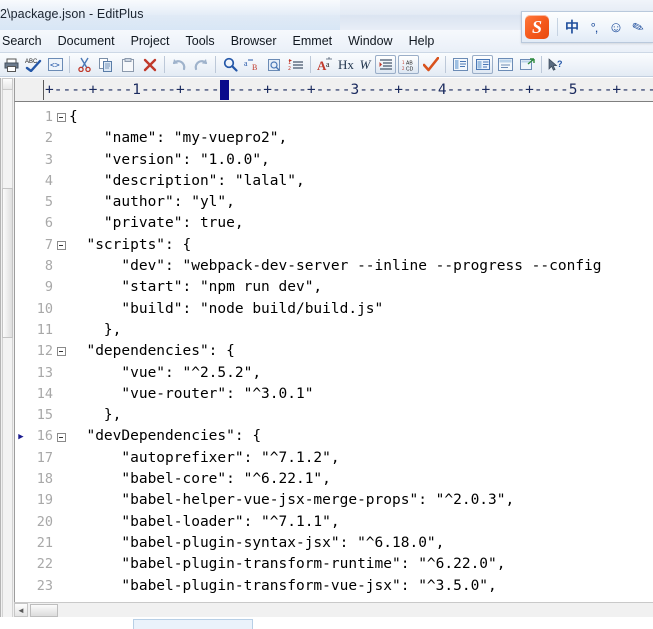 The height and width of the screenshot is (629, 653). I want to click on replace-icon: a B, so click(252, 64).